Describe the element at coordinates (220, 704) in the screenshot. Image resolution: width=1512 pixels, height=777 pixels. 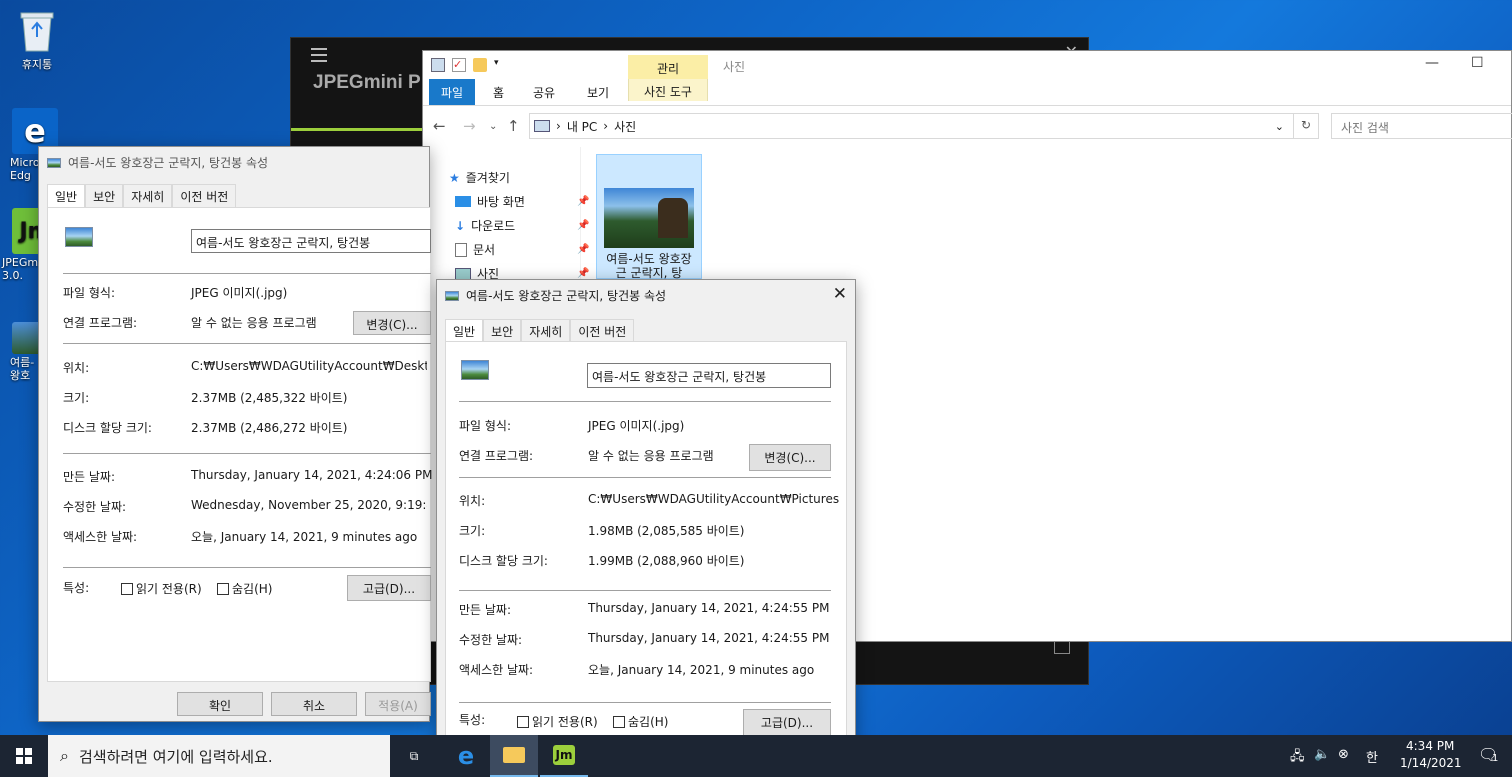
I see `ok-button: 확인` at that location.